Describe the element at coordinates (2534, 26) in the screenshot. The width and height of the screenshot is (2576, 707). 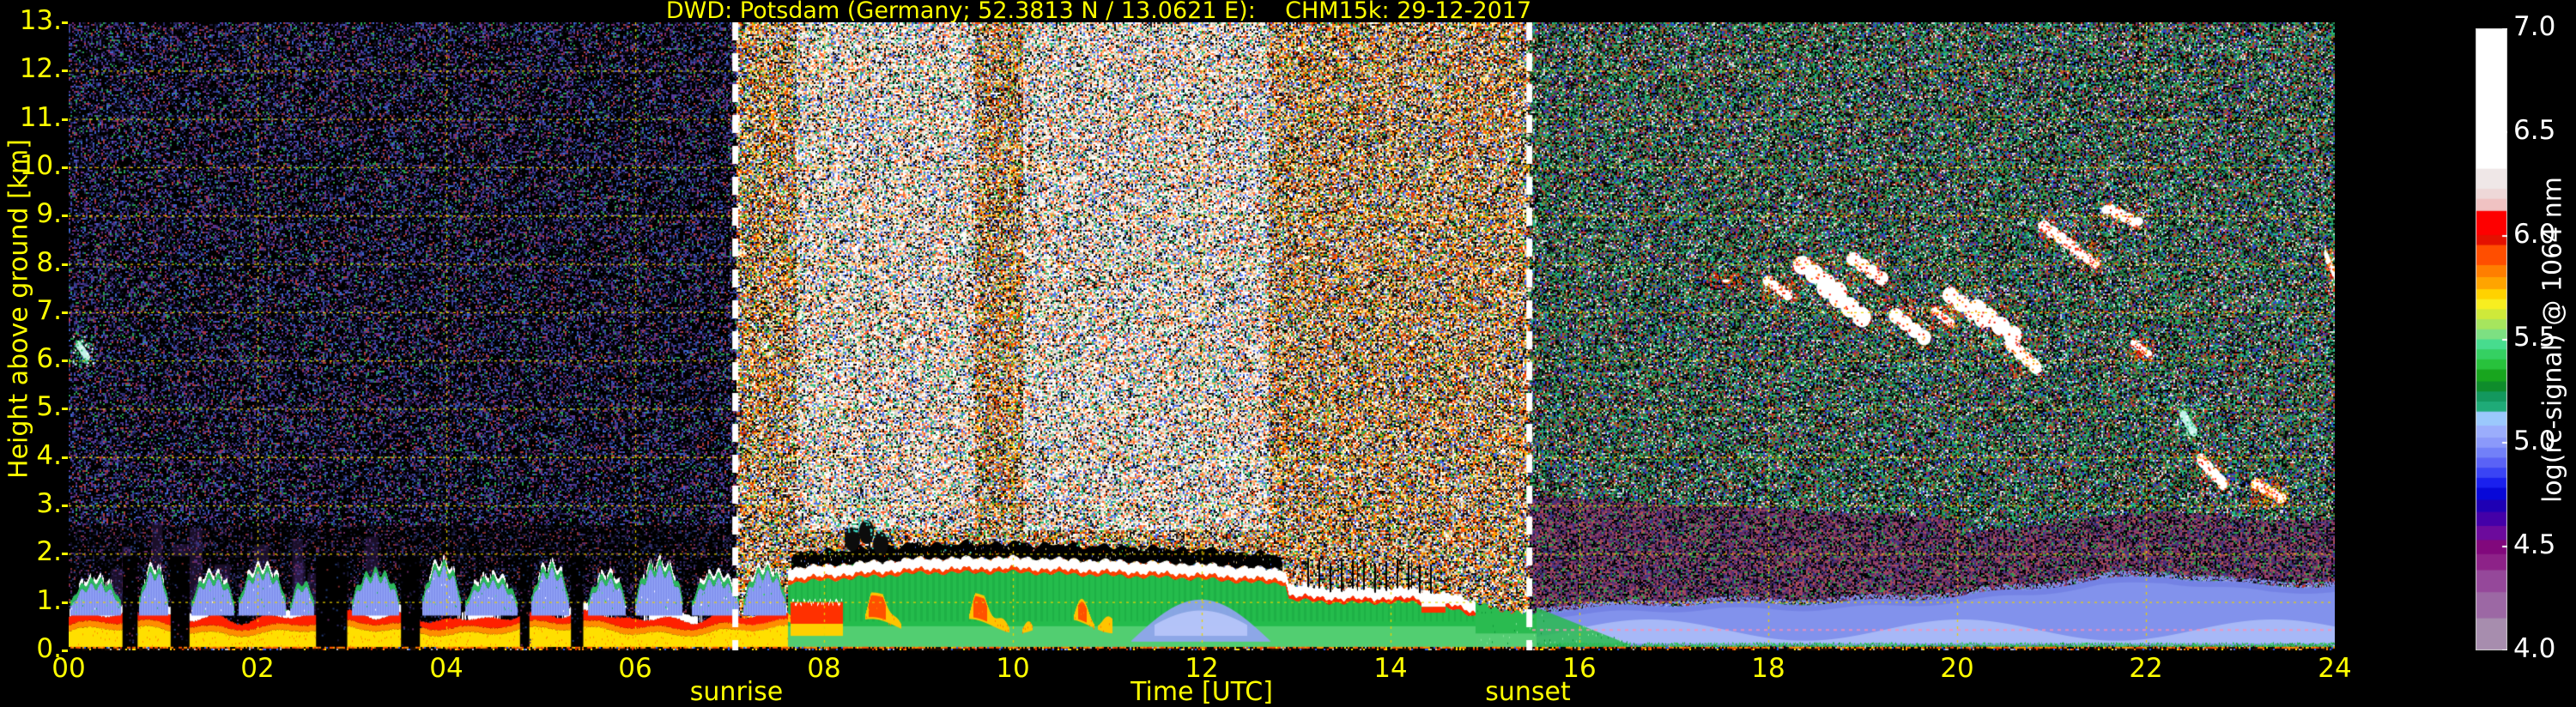
I see `colorbar-tick-label: 7.0` at that location.